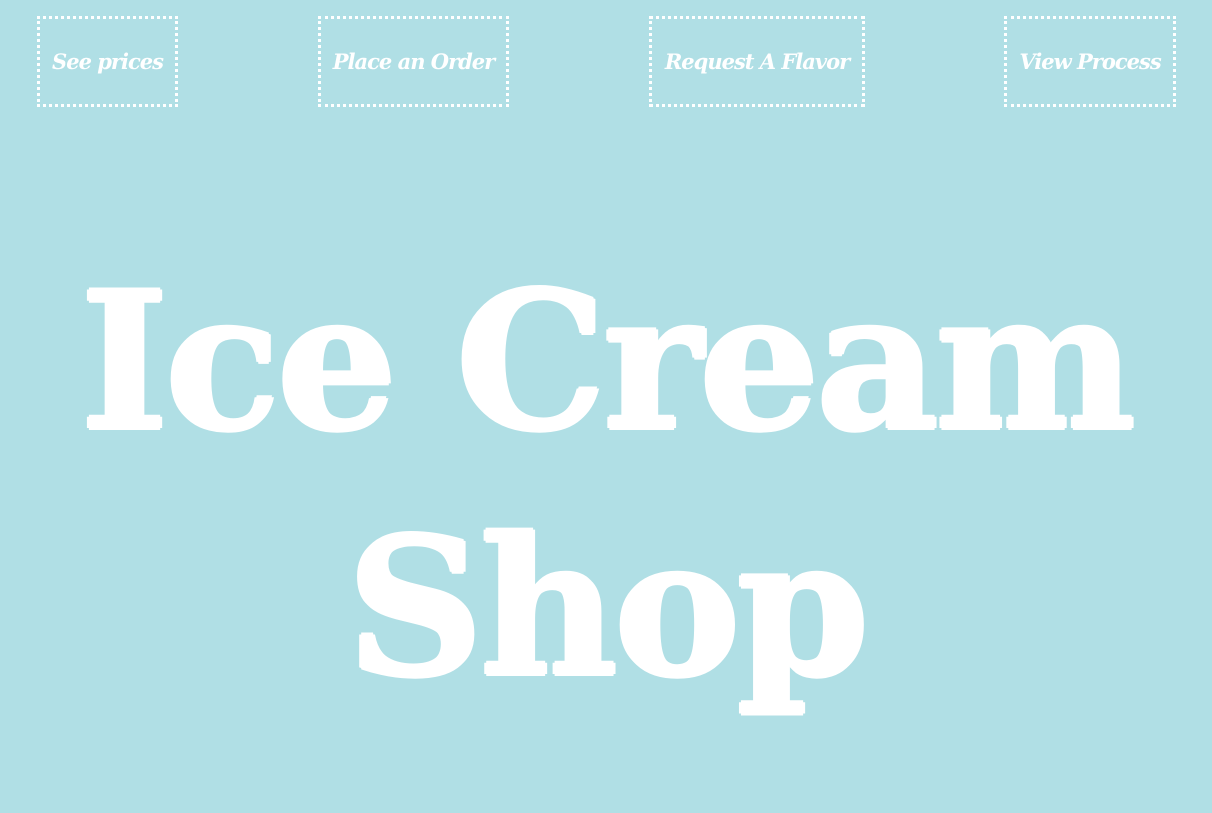  What do you see at coordinates (413, 61) in the screenshot?
I see `place-order-button: Place an Order` at bounding box center [413, 61].